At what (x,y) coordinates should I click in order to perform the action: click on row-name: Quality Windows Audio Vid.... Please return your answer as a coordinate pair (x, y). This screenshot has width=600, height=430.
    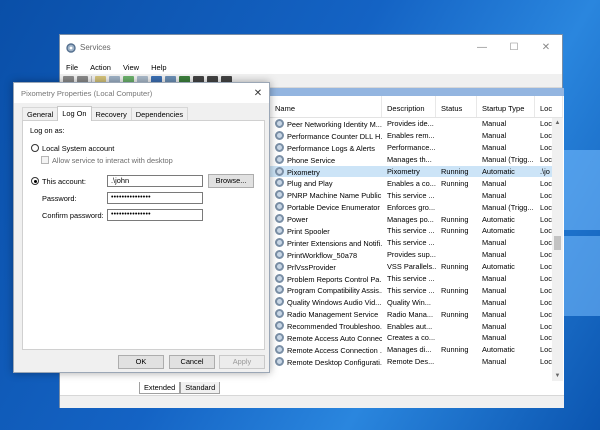
    Looking at the image, I should click on (326, 302).